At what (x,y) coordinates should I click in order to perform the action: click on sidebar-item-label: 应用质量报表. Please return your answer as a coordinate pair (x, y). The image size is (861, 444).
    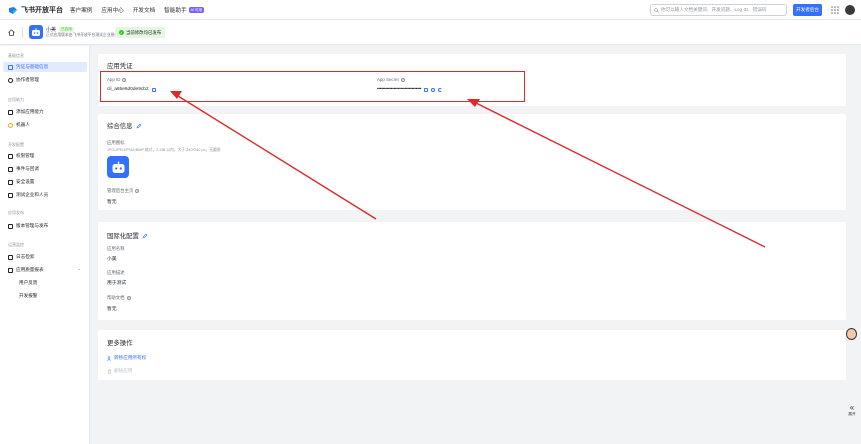
    Looking at the image, I should click on (30, 269).